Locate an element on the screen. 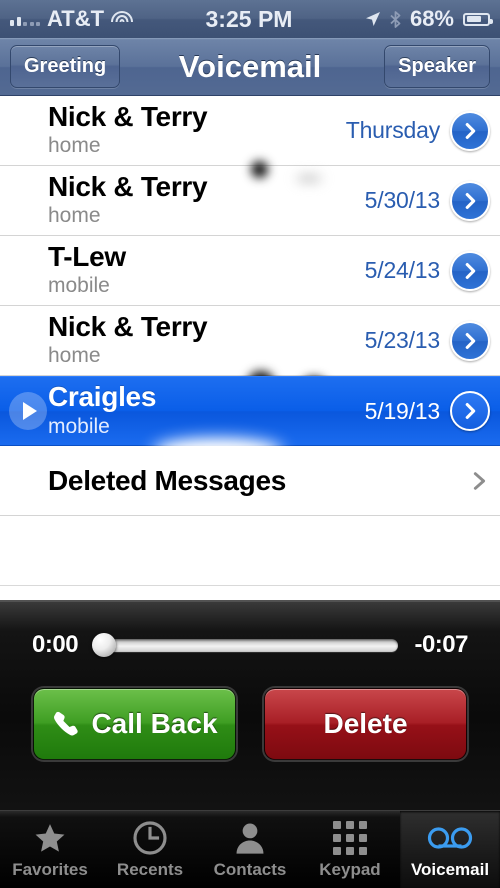  voicemail-row-selected: Craigles mobile 5/19/13 is located at coordinates (250, 420).